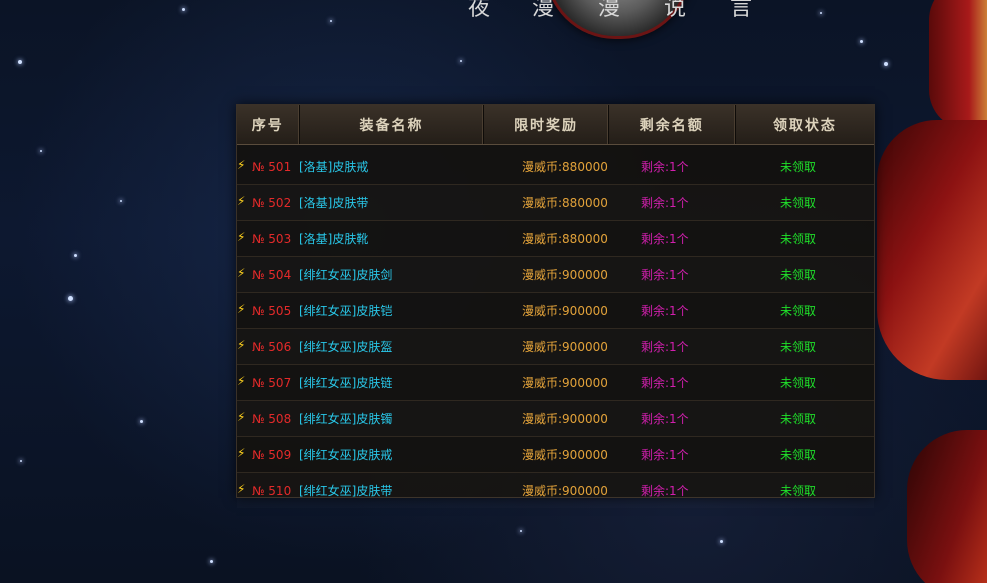 This screenshot has width=987, height=583. What do you see at coordinates (346, 491) in the screenshot?
I see `equipment-name: [绯红女巫]皮肤带` at bounding box center [346, 491].